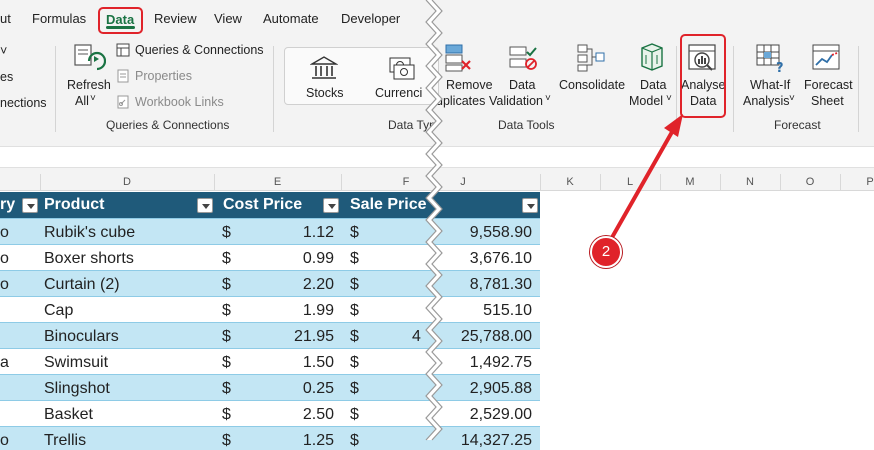 The width and height of the screenshot is (874, 450). Describe the element at coordinates (331, 205) in the screenshot. I see `filter-dropdown-cost-price` at that location.